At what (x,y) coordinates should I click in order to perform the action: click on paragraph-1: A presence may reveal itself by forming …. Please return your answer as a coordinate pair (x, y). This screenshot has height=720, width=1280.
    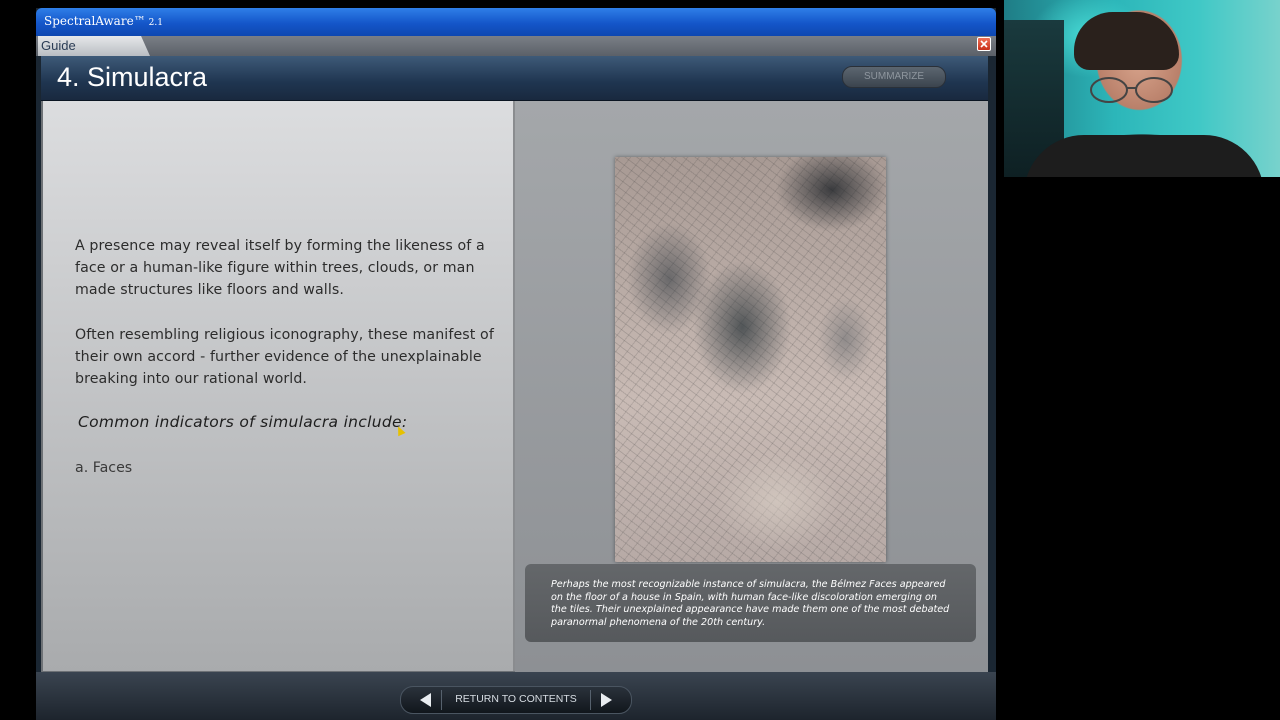
    Looking at the image, I should click on (280, 268).